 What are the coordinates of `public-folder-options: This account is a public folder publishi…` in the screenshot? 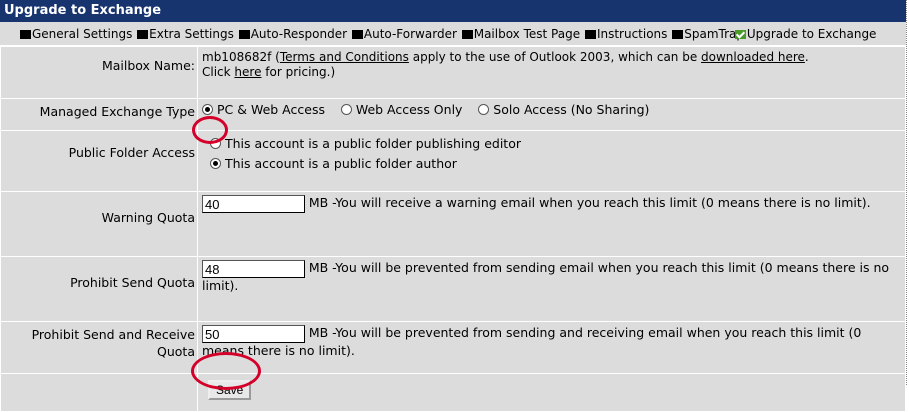 It's located at (551, 161).